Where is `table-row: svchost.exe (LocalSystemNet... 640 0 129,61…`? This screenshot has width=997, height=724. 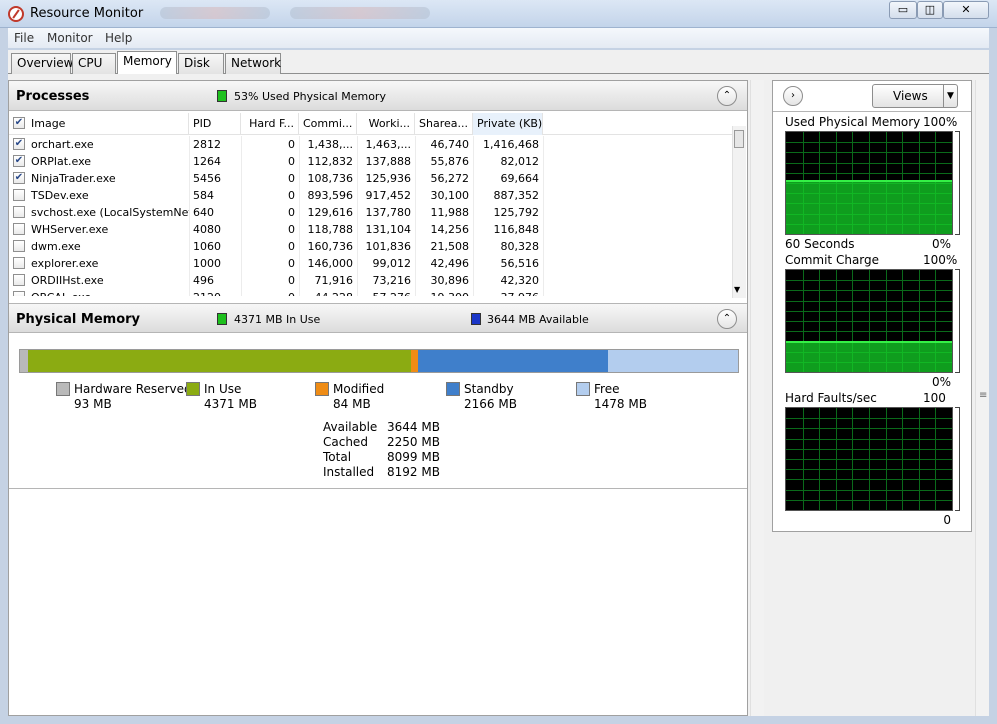
table-row: svchost.exe (LocalSystemNet... 640 0 129,61… is located at coordinates (371, 212).